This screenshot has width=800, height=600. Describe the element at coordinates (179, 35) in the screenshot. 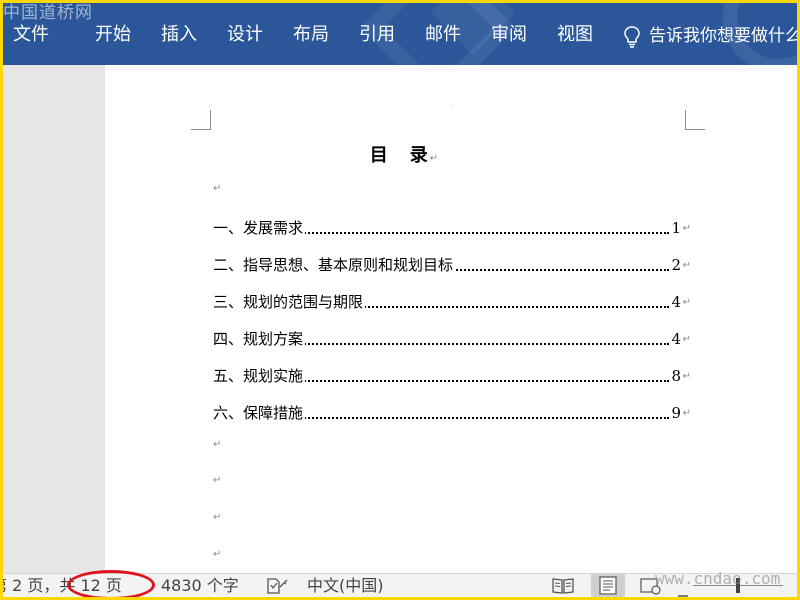

I see `tab-insert: 插入` at that location.